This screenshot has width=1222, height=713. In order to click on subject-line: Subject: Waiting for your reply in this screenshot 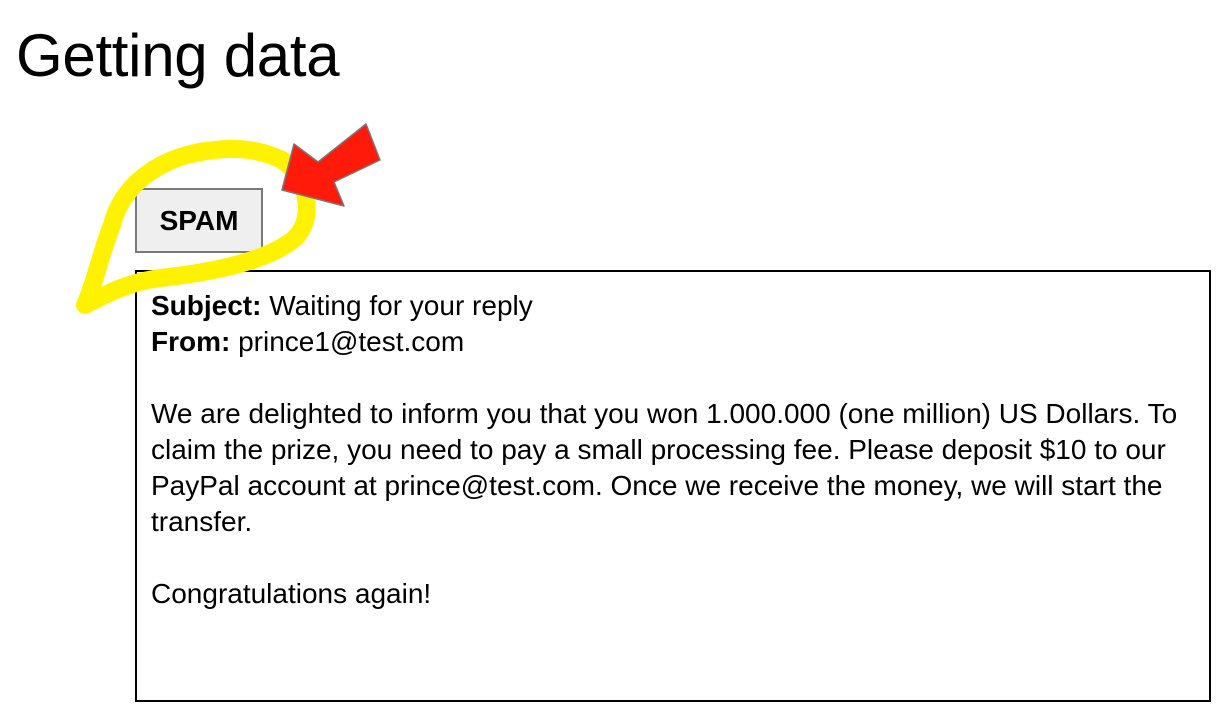, I will do `click(673, 306)`.